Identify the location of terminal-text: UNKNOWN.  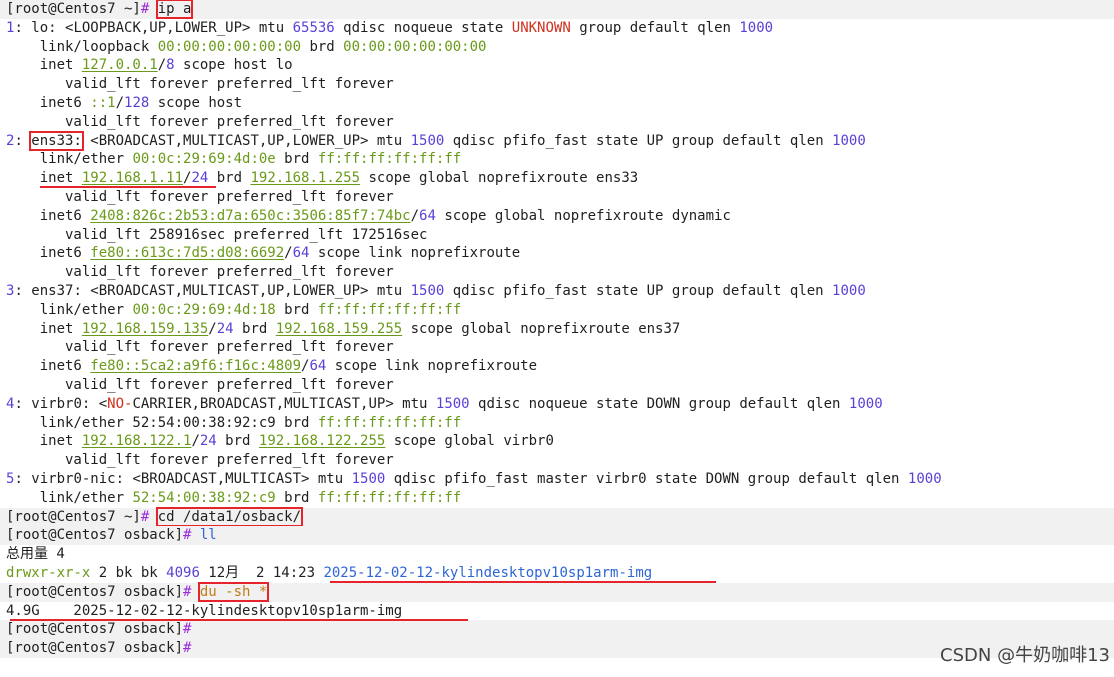
(541, 27).